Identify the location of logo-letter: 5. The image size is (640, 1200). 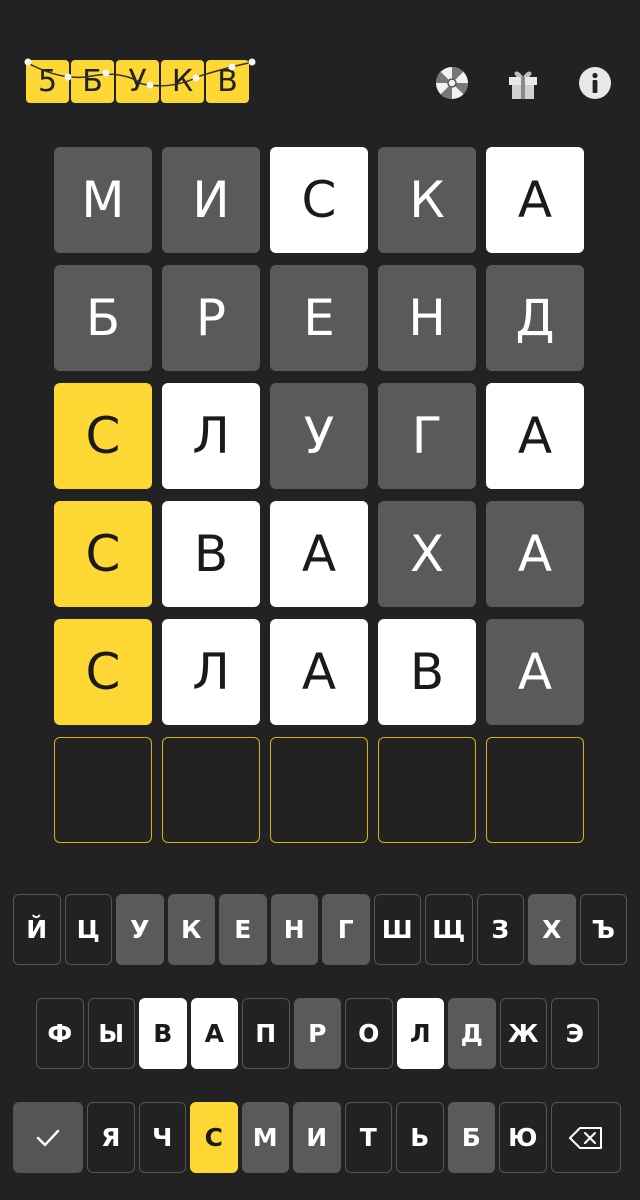
(47, 81).